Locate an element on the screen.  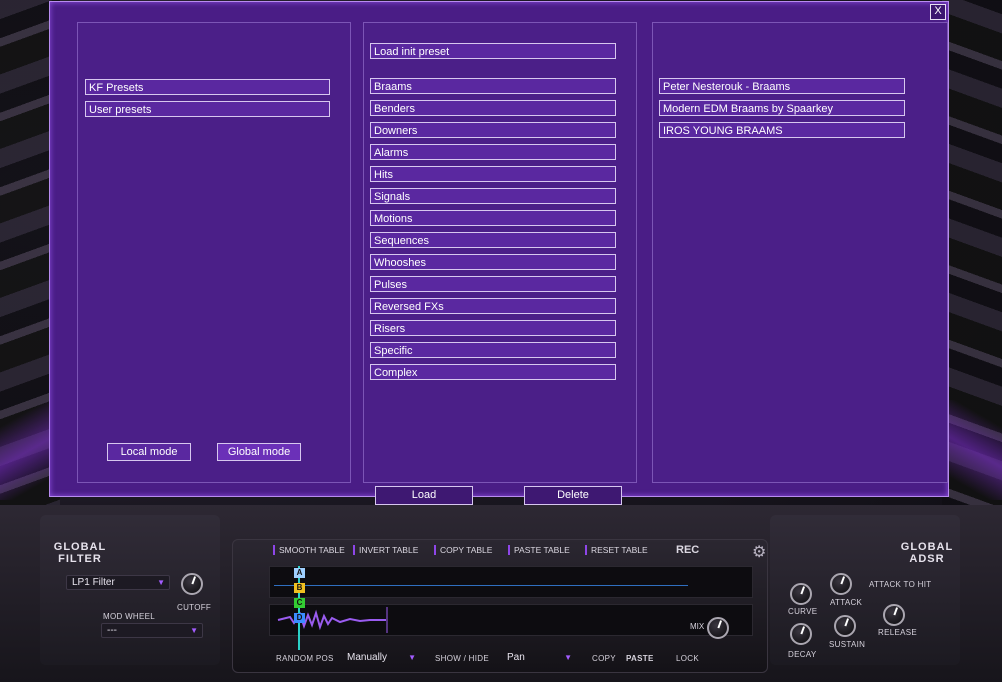
gear-icon: ⚙ is located at coordinates (759, 552).